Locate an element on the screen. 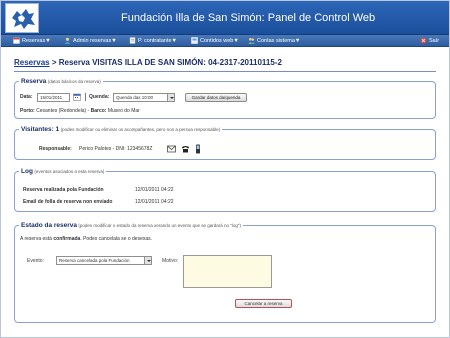 This screenshot has height=338, width=450. evento-select: Reserva cancelada pola Fundación is located at coordinates (104, 260).